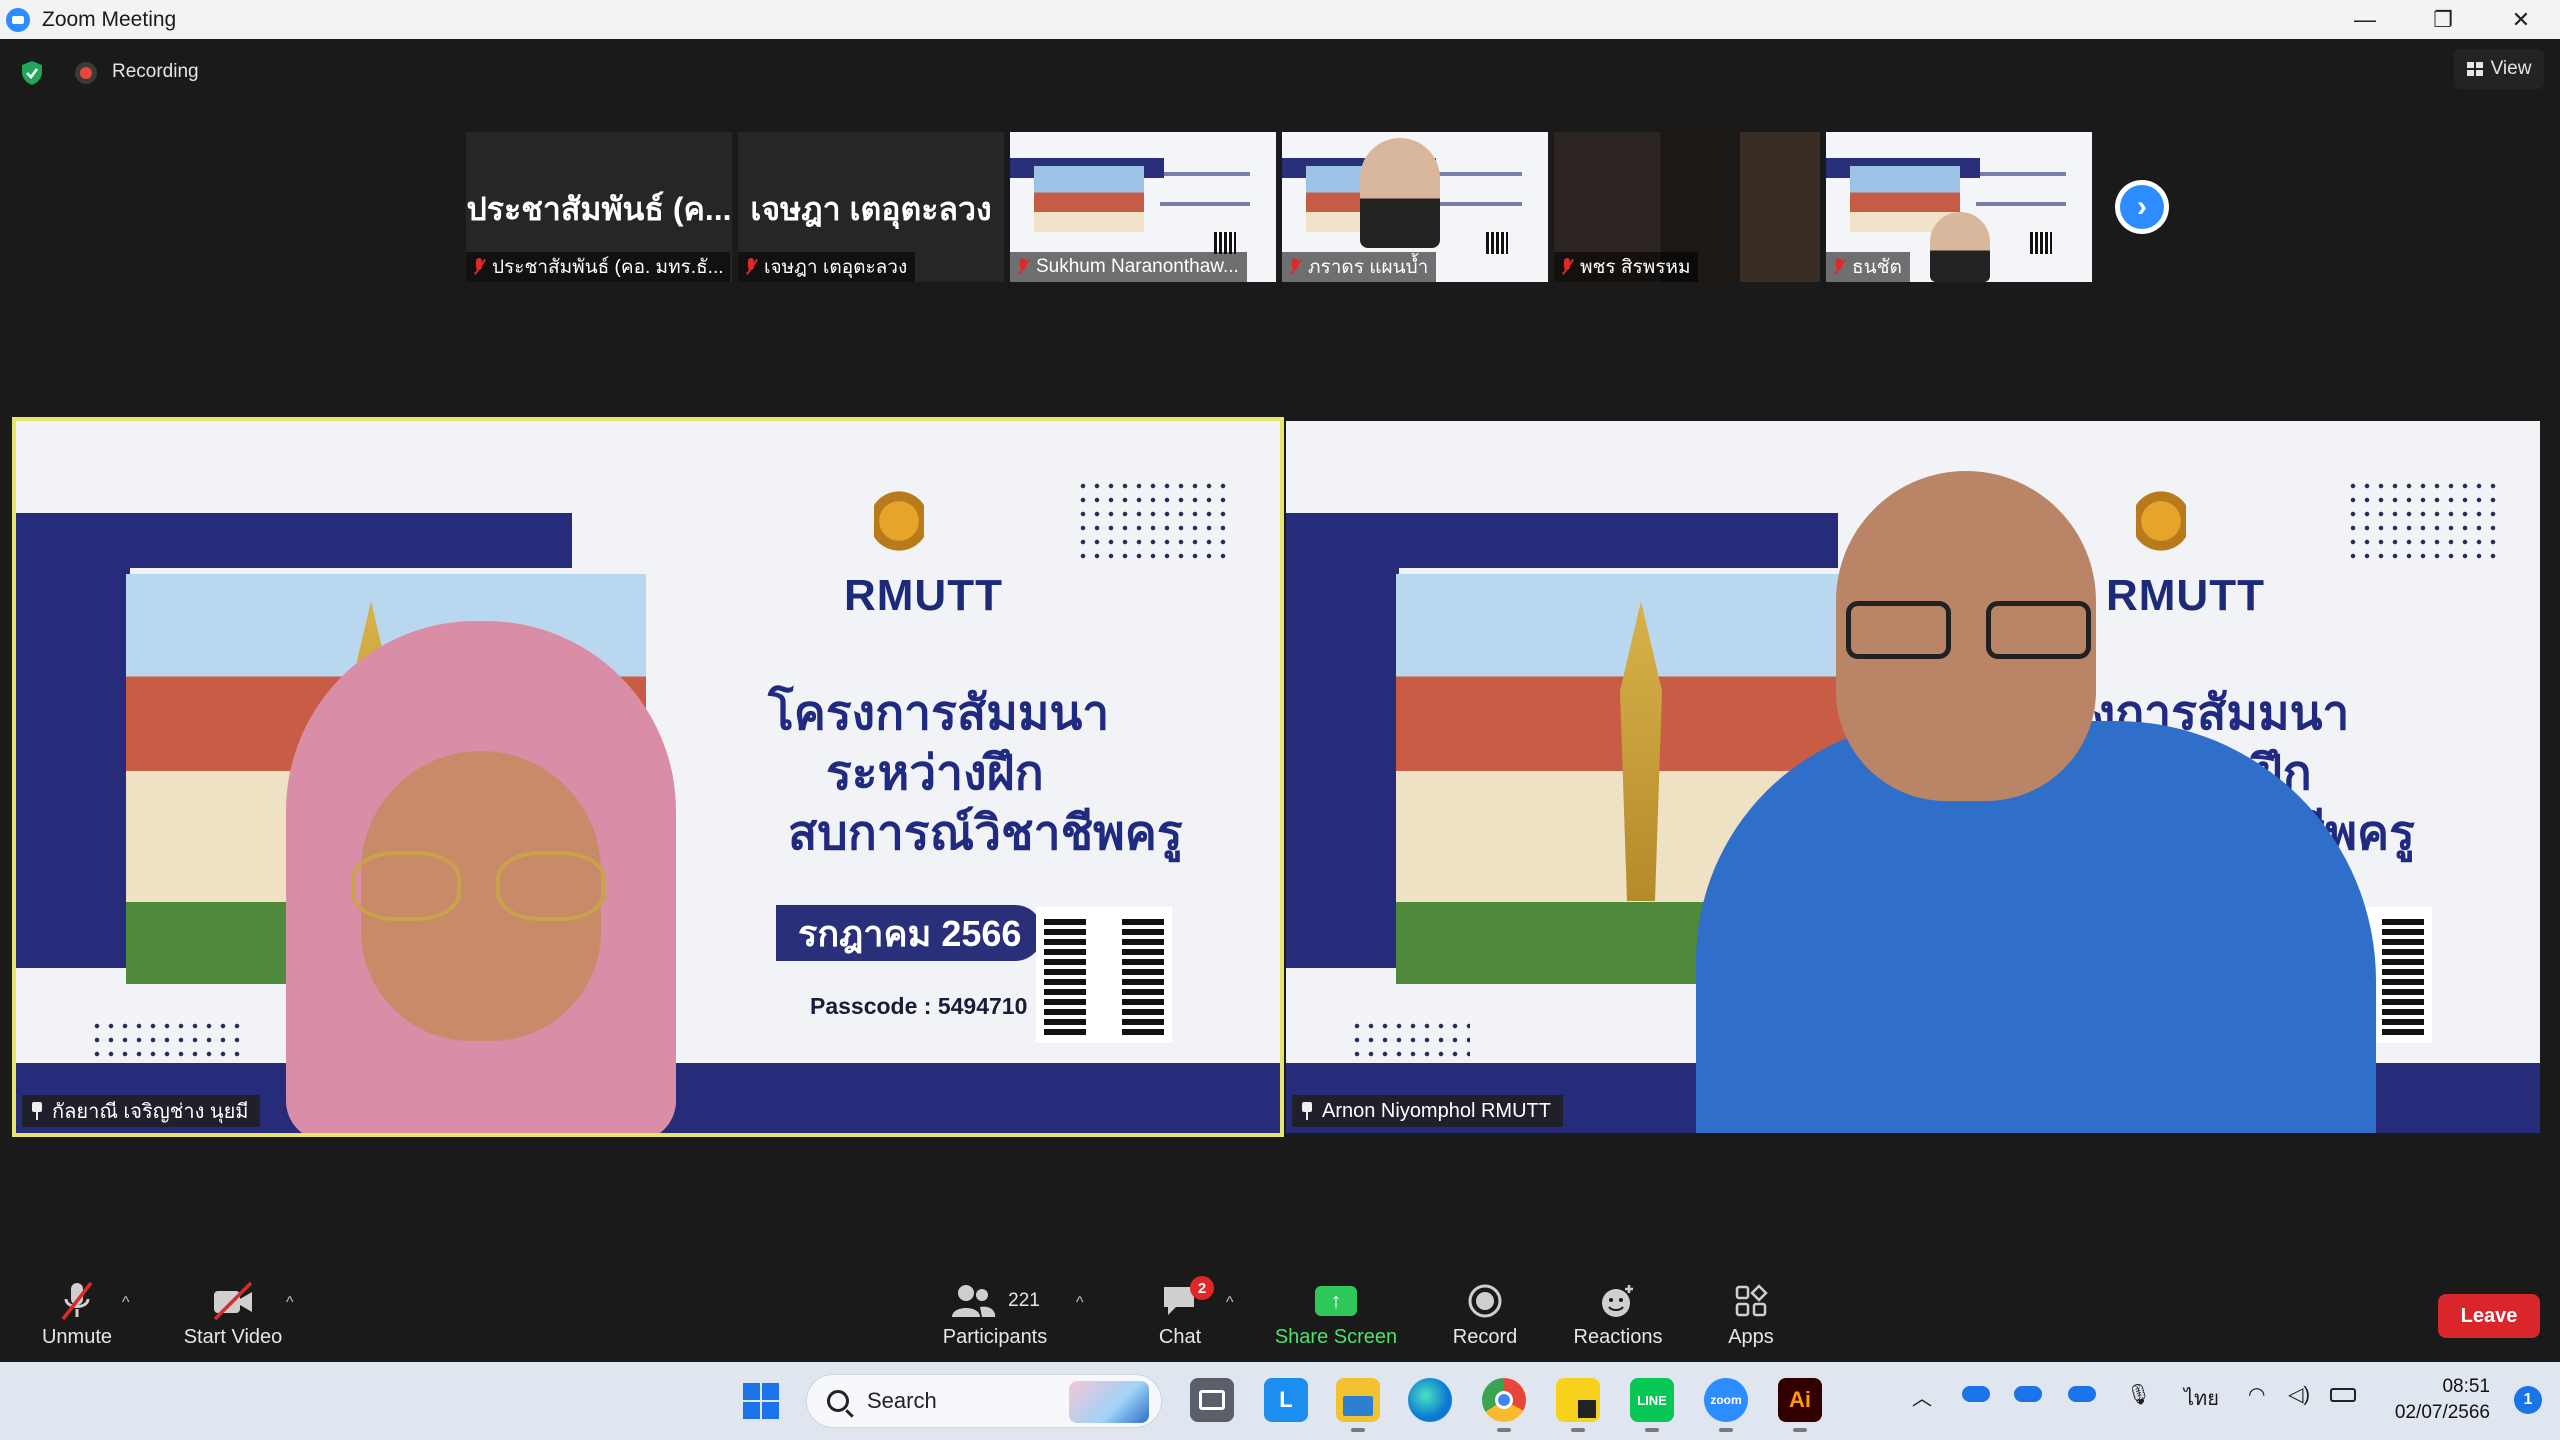 The image size is (2560, 1440). I want to click on start-video-button: Start Video, so click(233, 1318).